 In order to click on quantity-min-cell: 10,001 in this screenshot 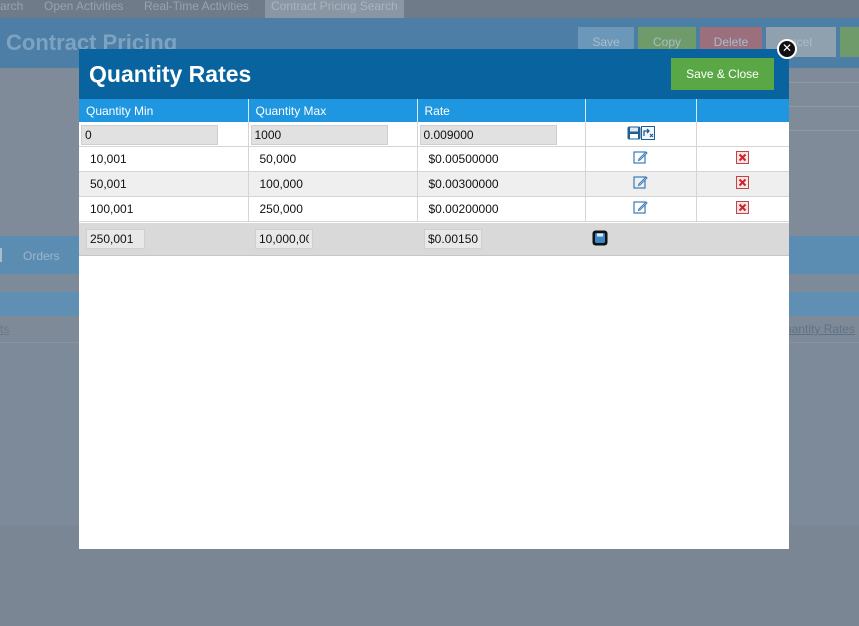, I will do `click(108, 159)`.